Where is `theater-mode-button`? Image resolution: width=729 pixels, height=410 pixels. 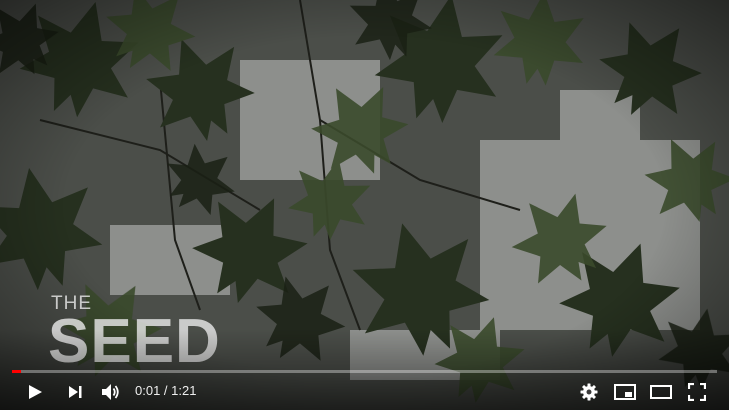
theater-mode-button is located at coordinates (661, 392).